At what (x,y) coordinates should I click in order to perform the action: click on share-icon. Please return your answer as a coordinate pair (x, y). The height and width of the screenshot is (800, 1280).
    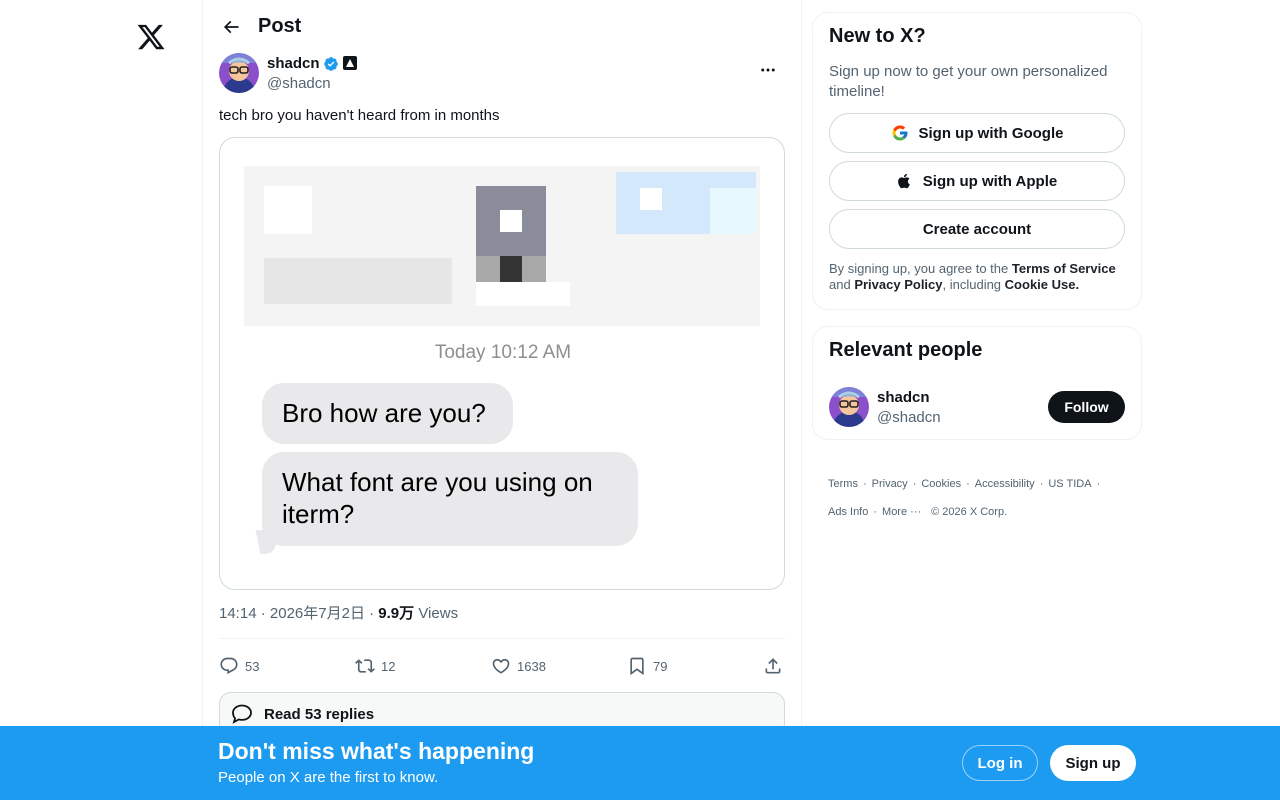
    Looking at the image, I should click on (773, 666).